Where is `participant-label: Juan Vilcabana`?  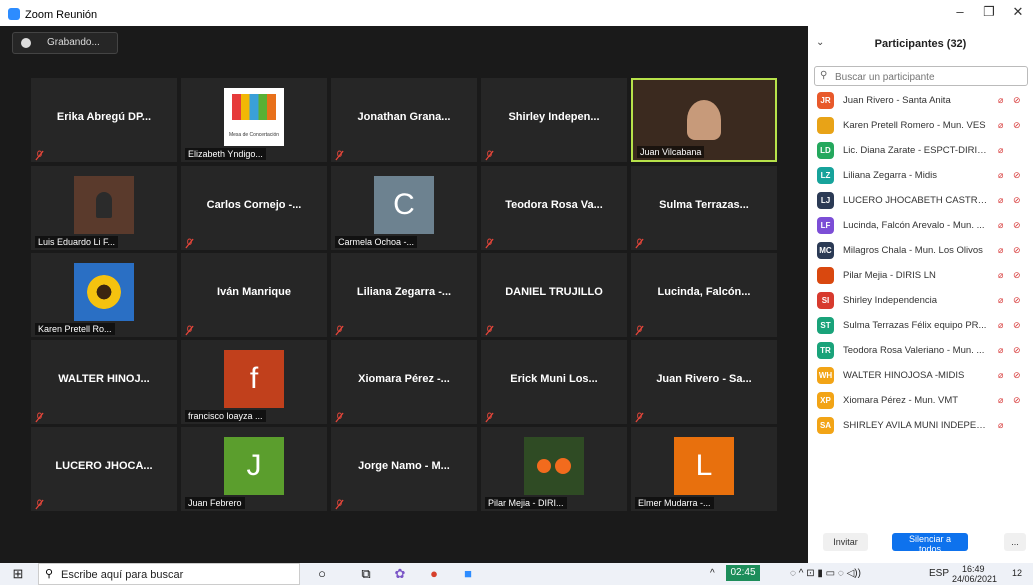 participant-label: Juan Vilcabana is located at coordinates (671, 152).